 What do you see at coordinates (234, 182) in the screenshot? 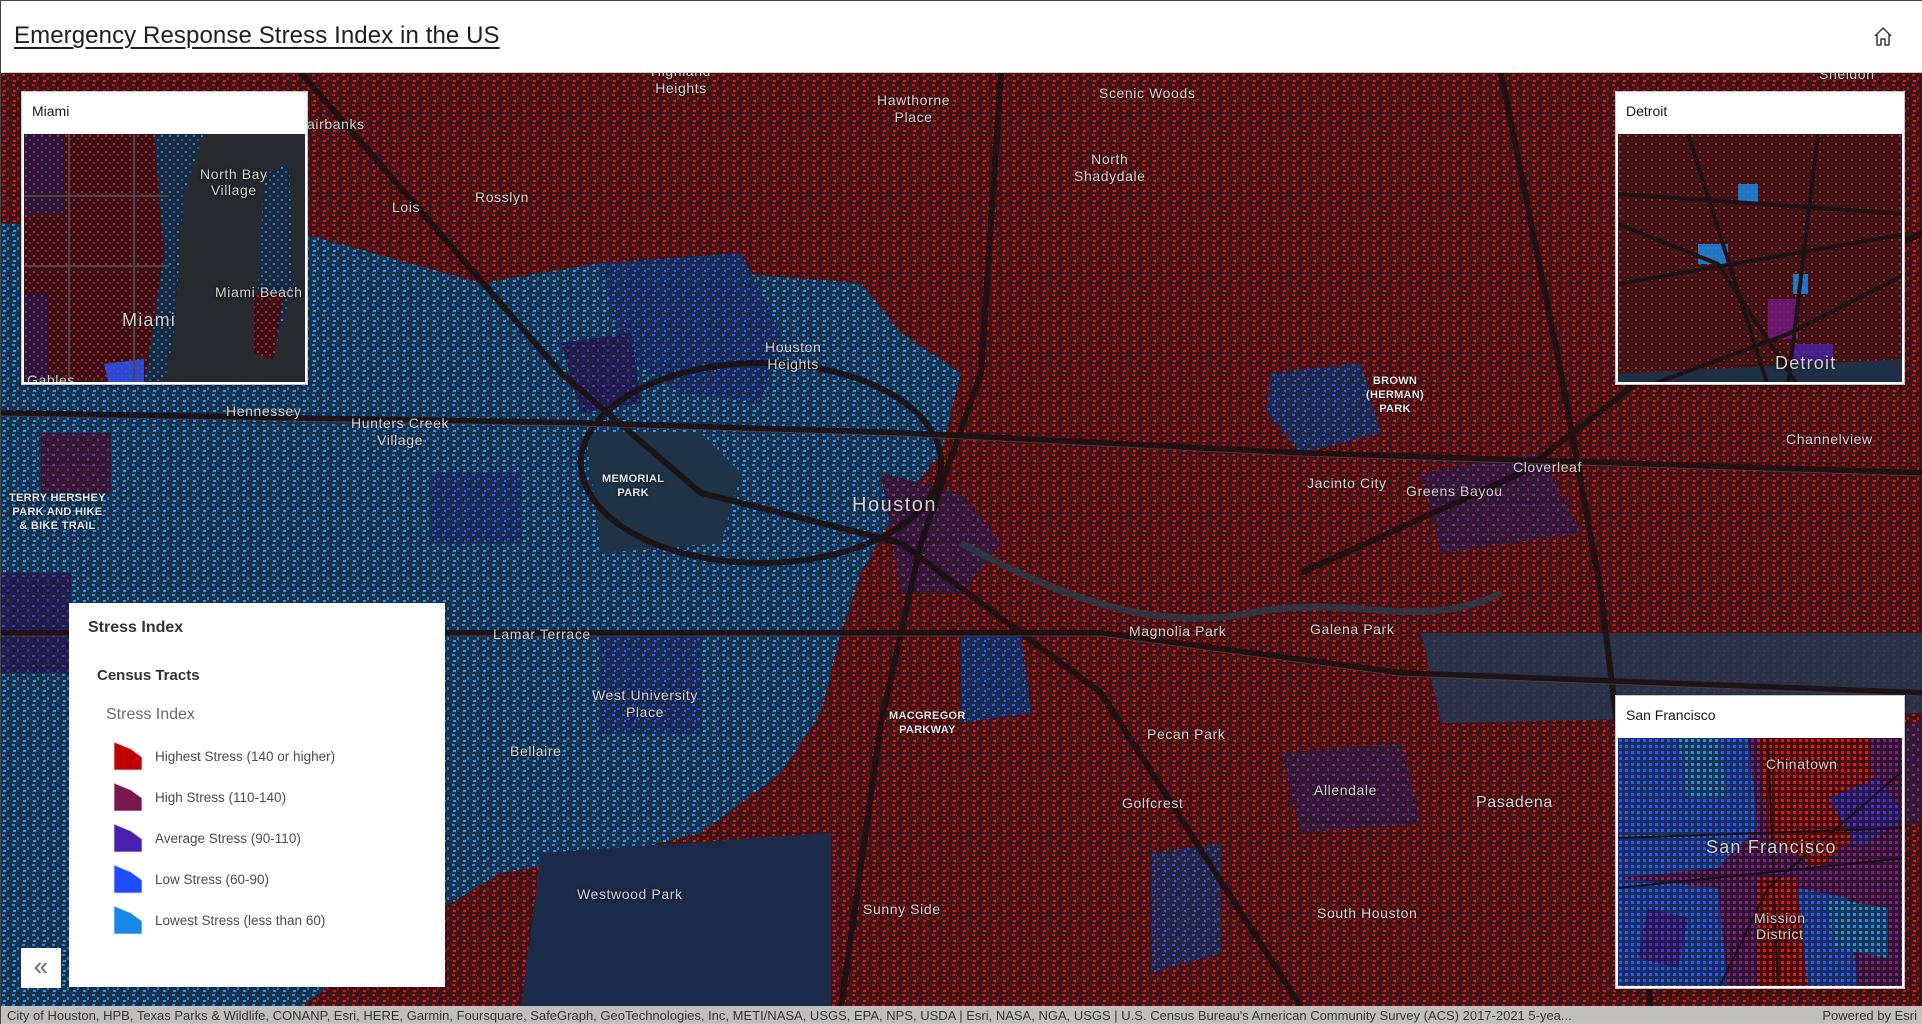
I see `inset-label: North Bay Village` at bounding box center [234, 182].